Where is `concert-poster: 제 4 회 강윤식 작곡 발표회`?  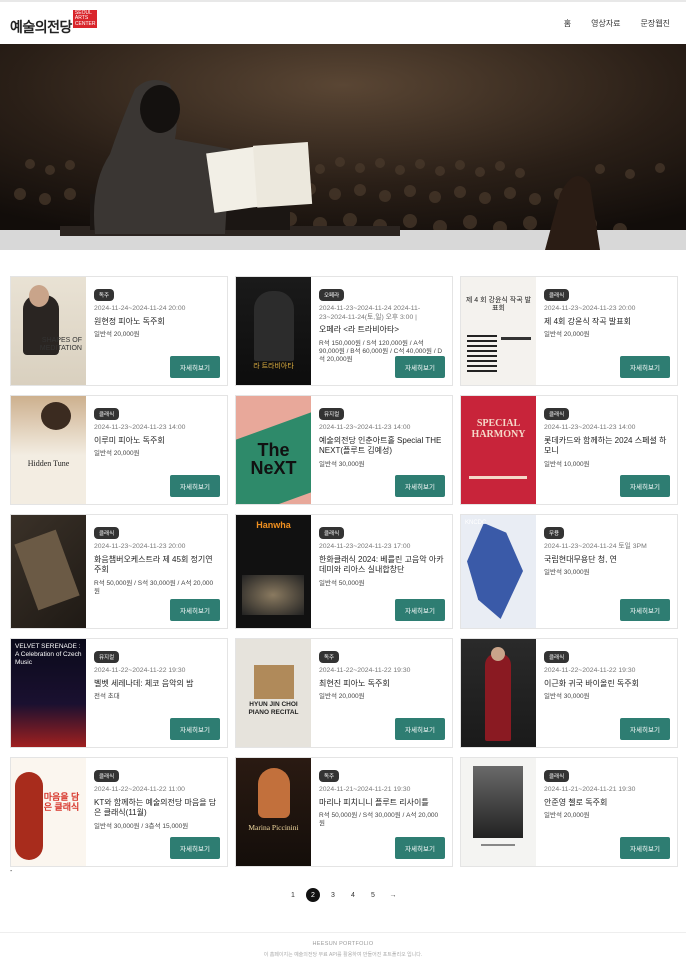
concert-poster: 제 4 회 강윤식 작곡 발표회 is located at coordinates (498, 331).